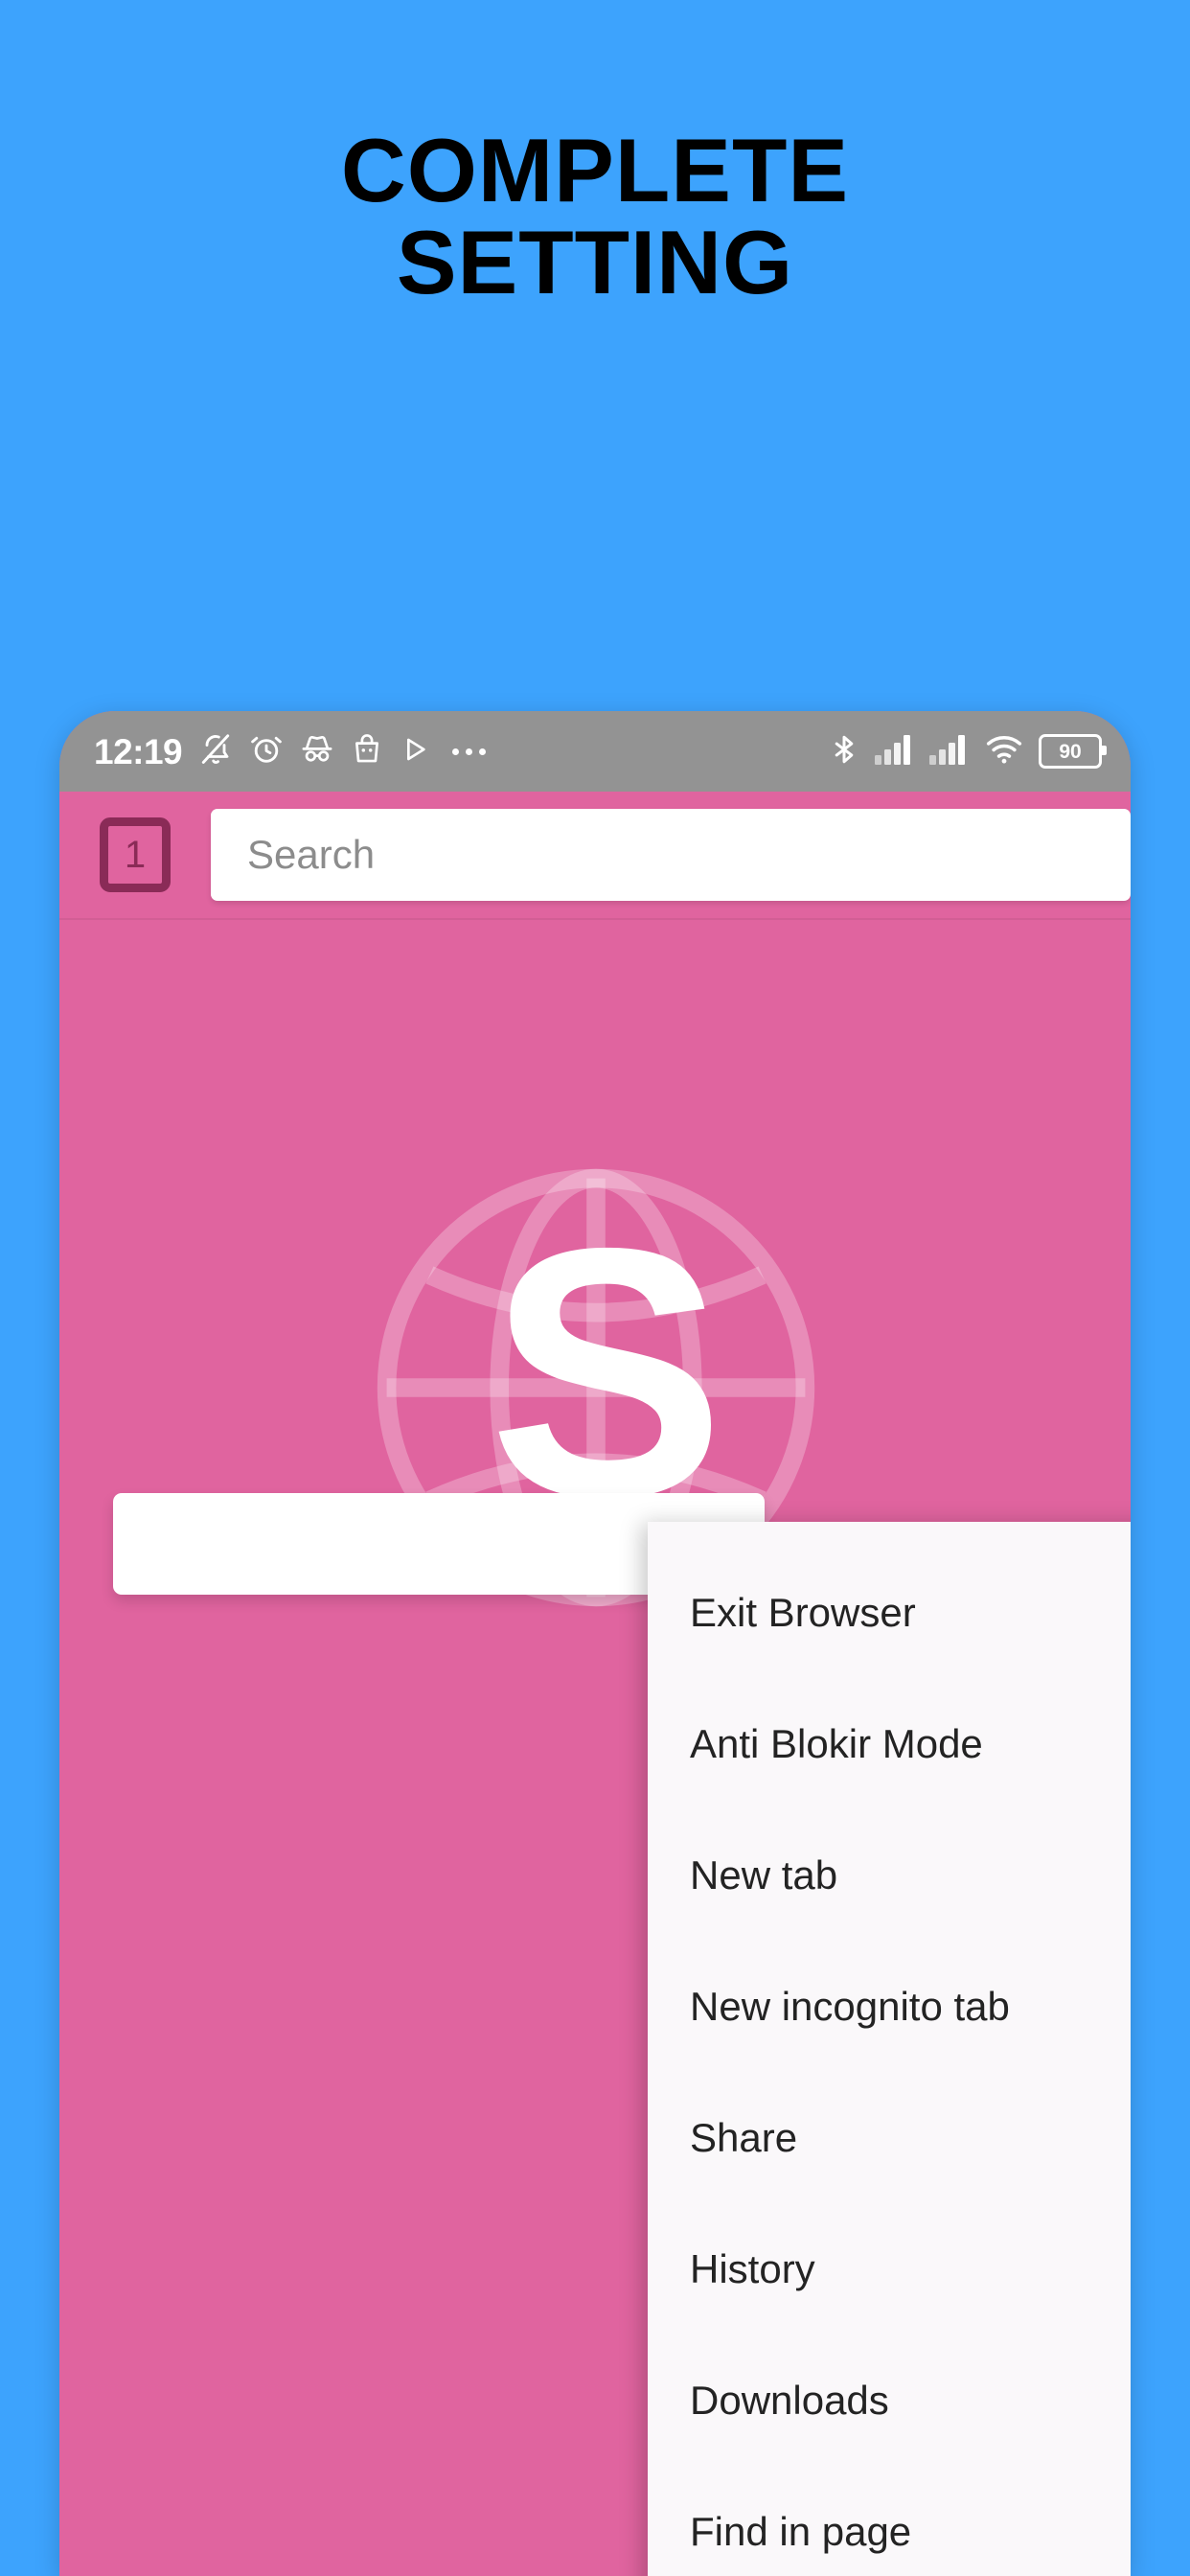  I want to click on shopping-bag-icon, so click(367, 751).